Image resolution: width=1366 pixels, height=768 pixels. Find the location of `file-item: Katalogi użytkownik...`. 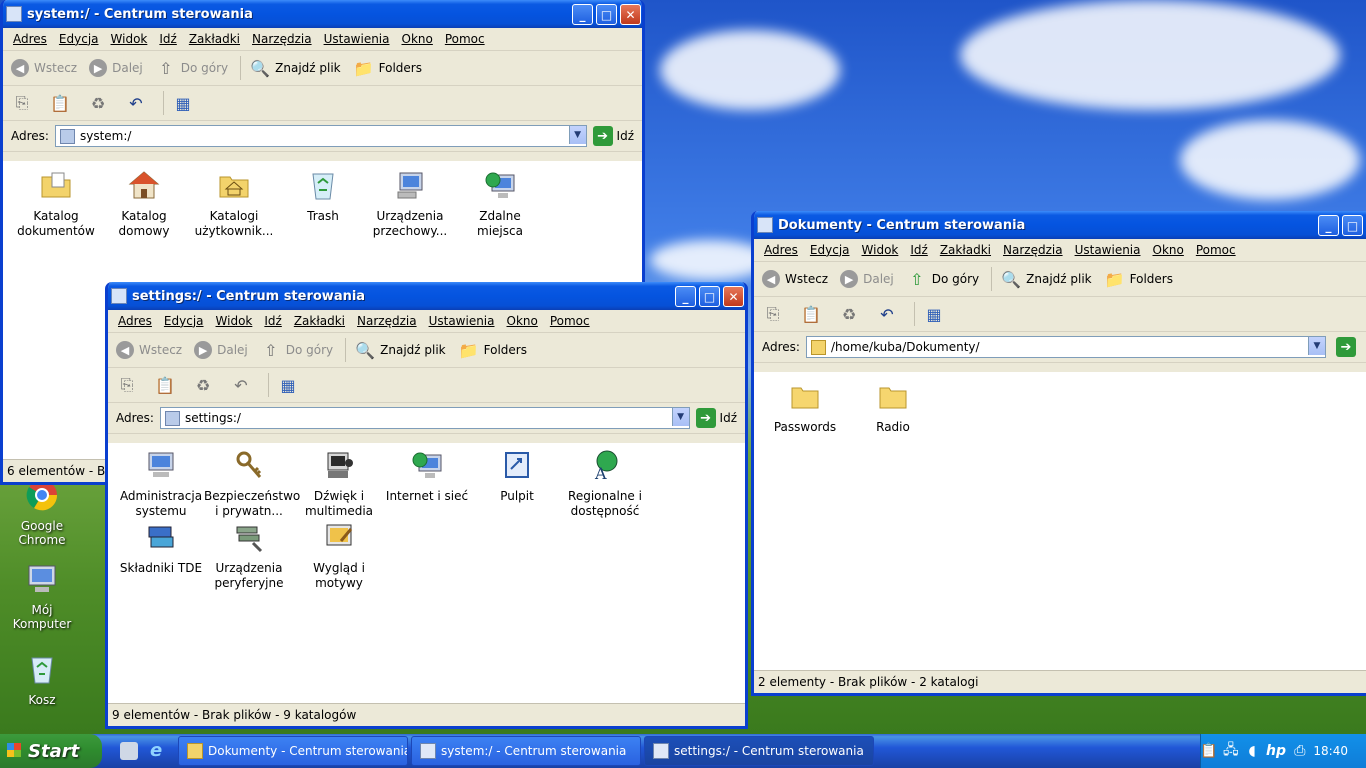

file-item: Katalogi użytkownik... is located at coordinates (234, 204).